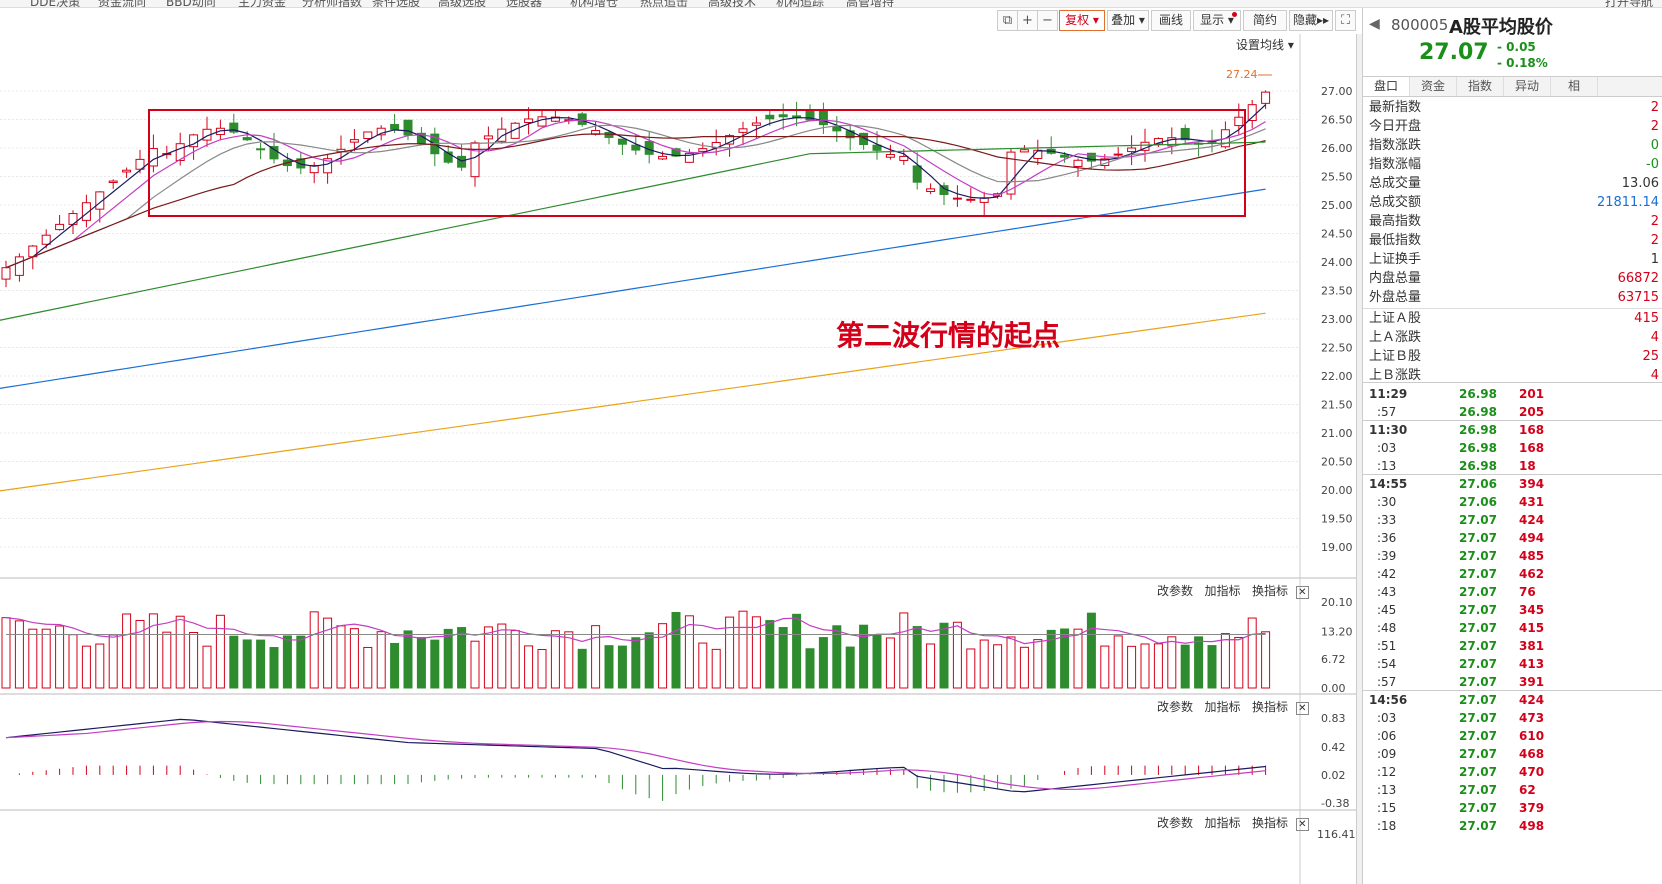 The height and width of the screenshot is (884, 1662). Describe the element at coordinates (1515, 337) in the screenshot. I see `stat-row: 上Ａ涨跌 4` at that location.